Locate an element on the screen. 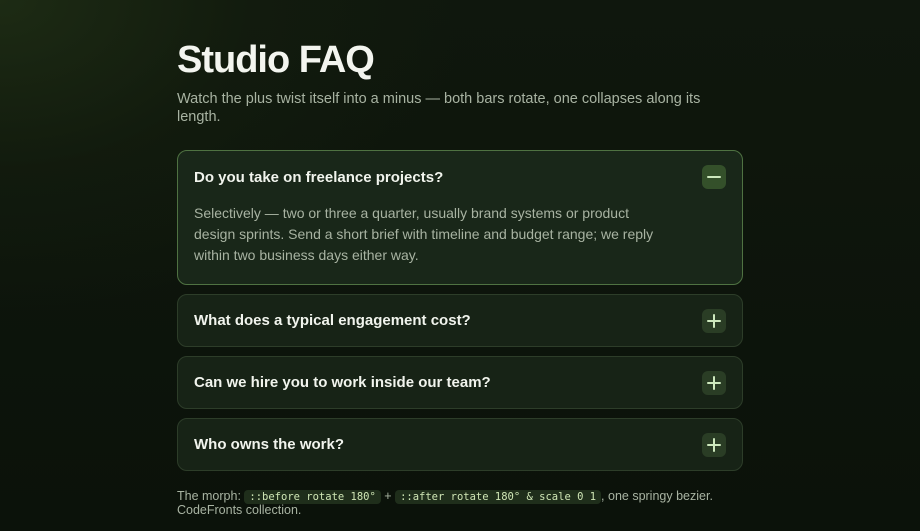 The height and width of the screenshot is (531, 920). minus-icon is located at coordinates (714, 177).